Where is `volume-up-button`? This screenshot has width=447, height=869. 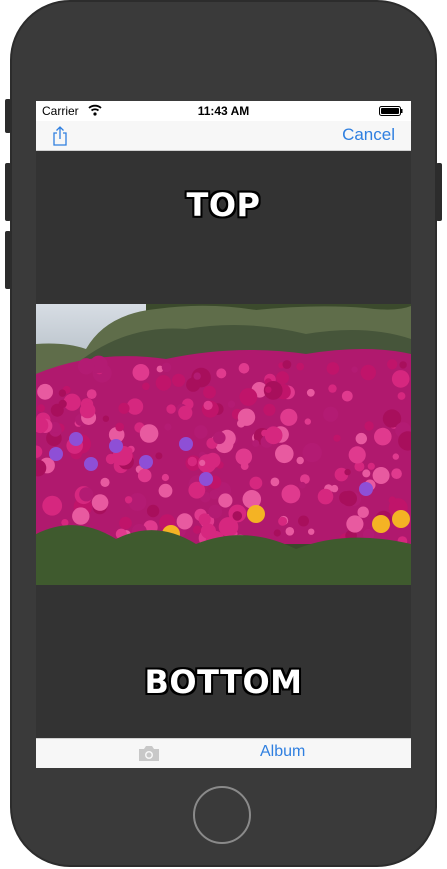 volume-up-button is located at coordinates (8, 192).